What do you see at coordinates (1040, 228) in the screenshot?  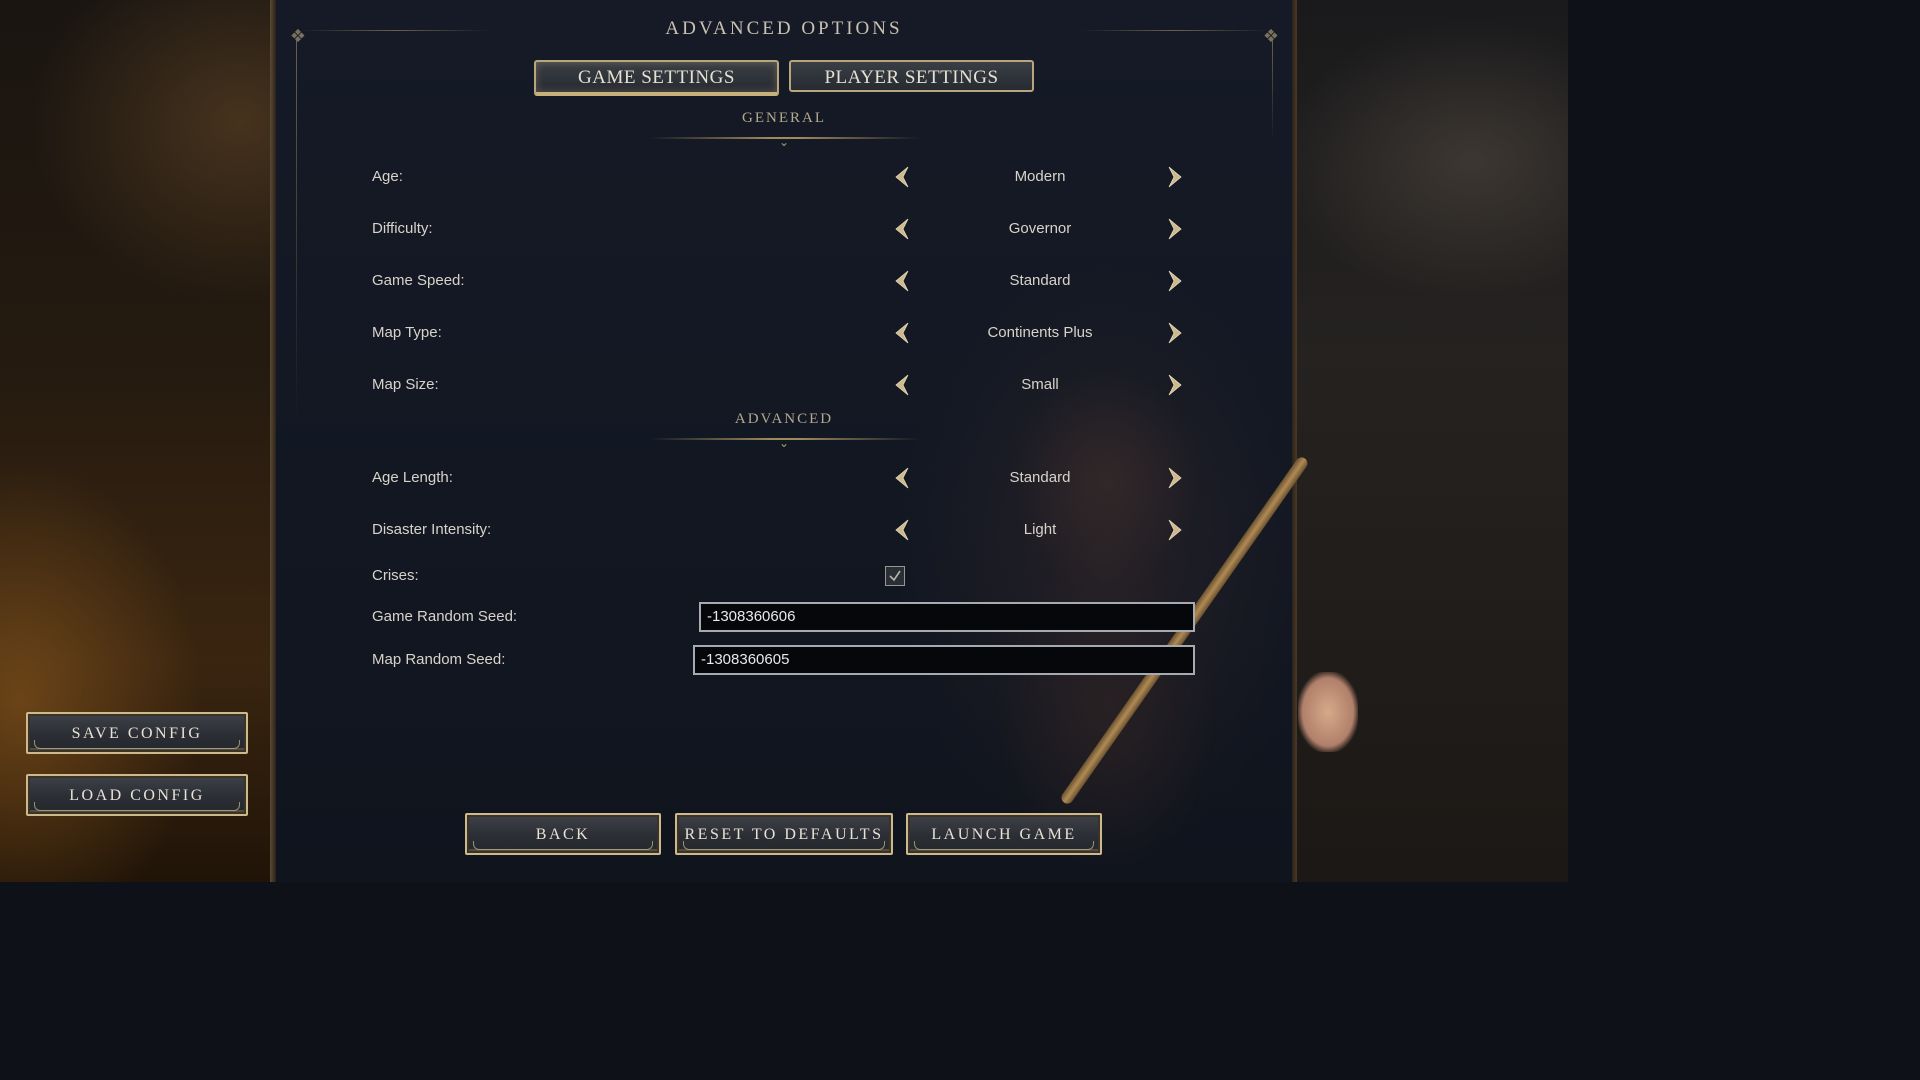 I see `option-value: Governor` at bounding box center [1040, 228].